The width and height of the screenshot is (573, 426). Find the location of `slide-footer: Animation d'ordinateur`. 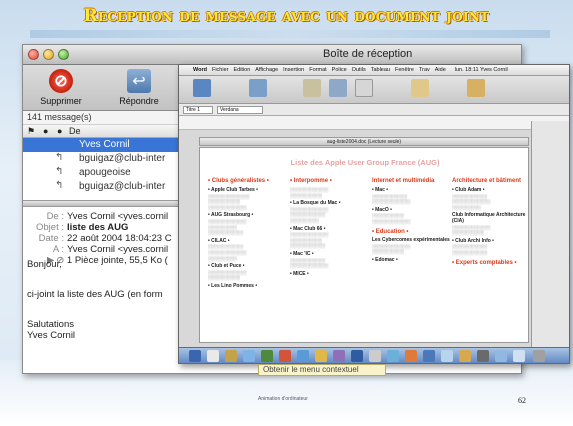

slide-footer: Animation d'ordinateur is located at coordinates (283, 399).